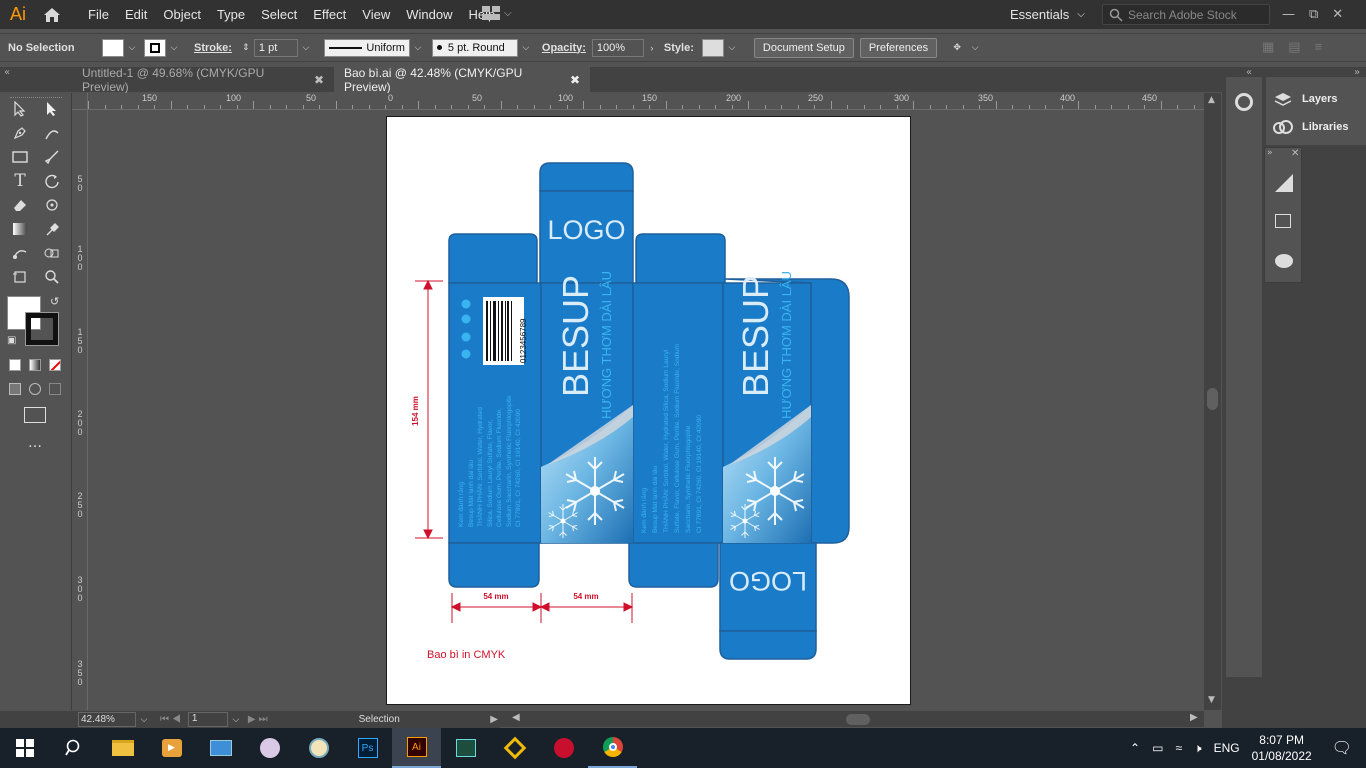  Describe the element at coordinates (136, 14) in the screenshot. I see `menu-edit: Edit` at that location.